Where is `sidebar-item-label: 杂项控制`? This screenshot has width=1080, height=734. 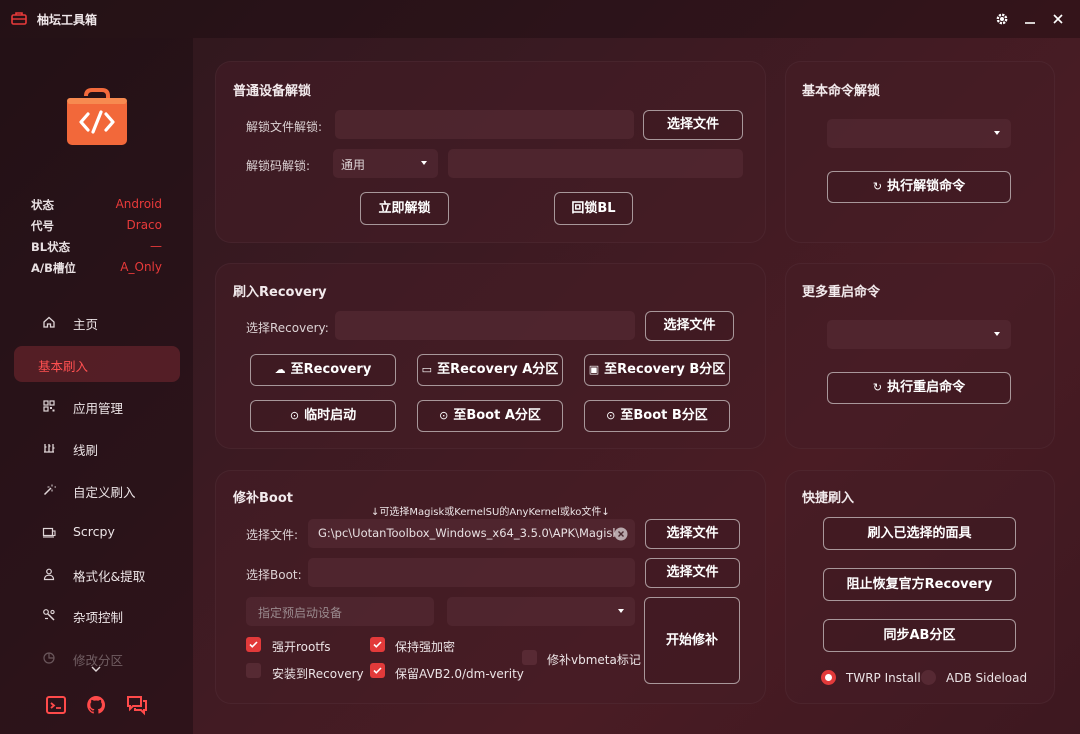 sidebar-item-label: 杂项控制 is located at coordinates (98, 617).